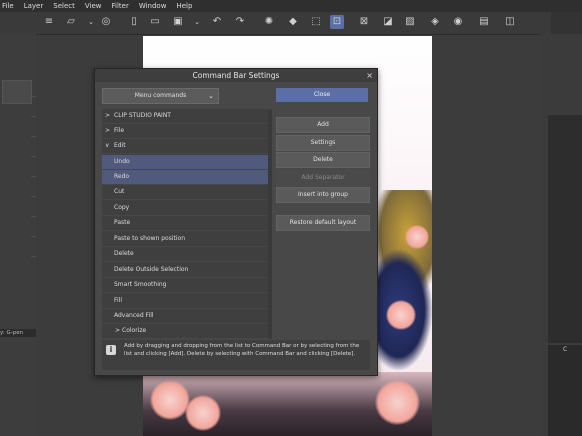  What do you see at coordinates (34, 6) in the screenshot?
I see `menu-layer: Layer` at bounding box center [34, 6].